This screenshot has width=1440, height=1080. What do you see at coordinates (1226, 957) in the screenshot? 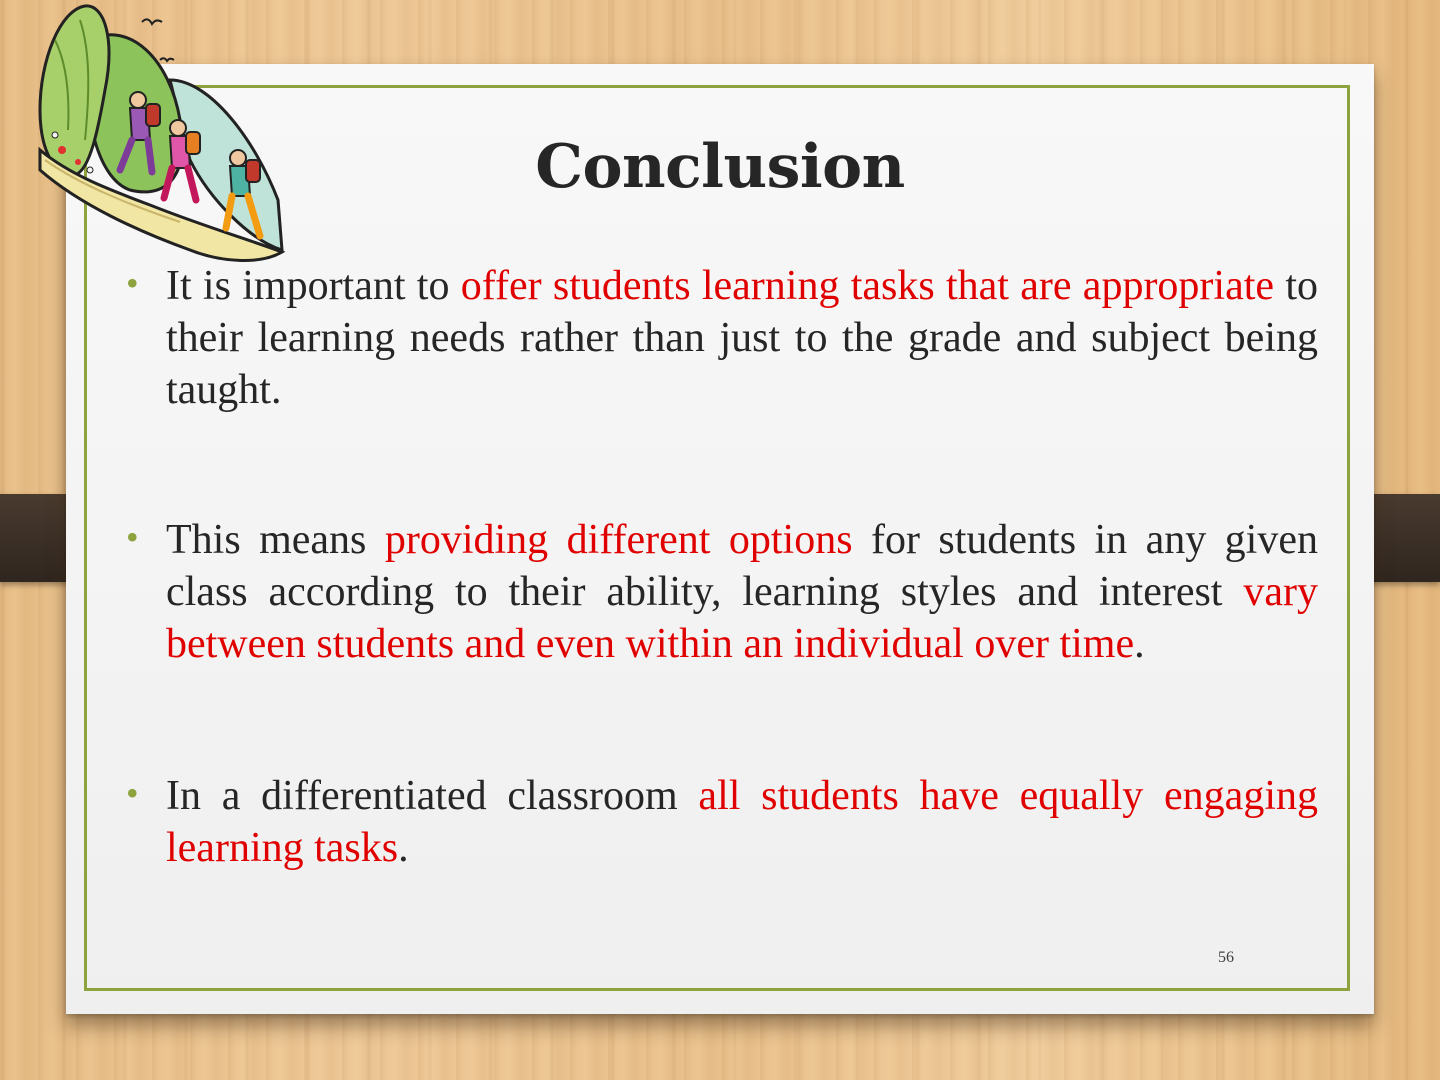
I see `slide-number: 56` at bounding box center [1226, 957].